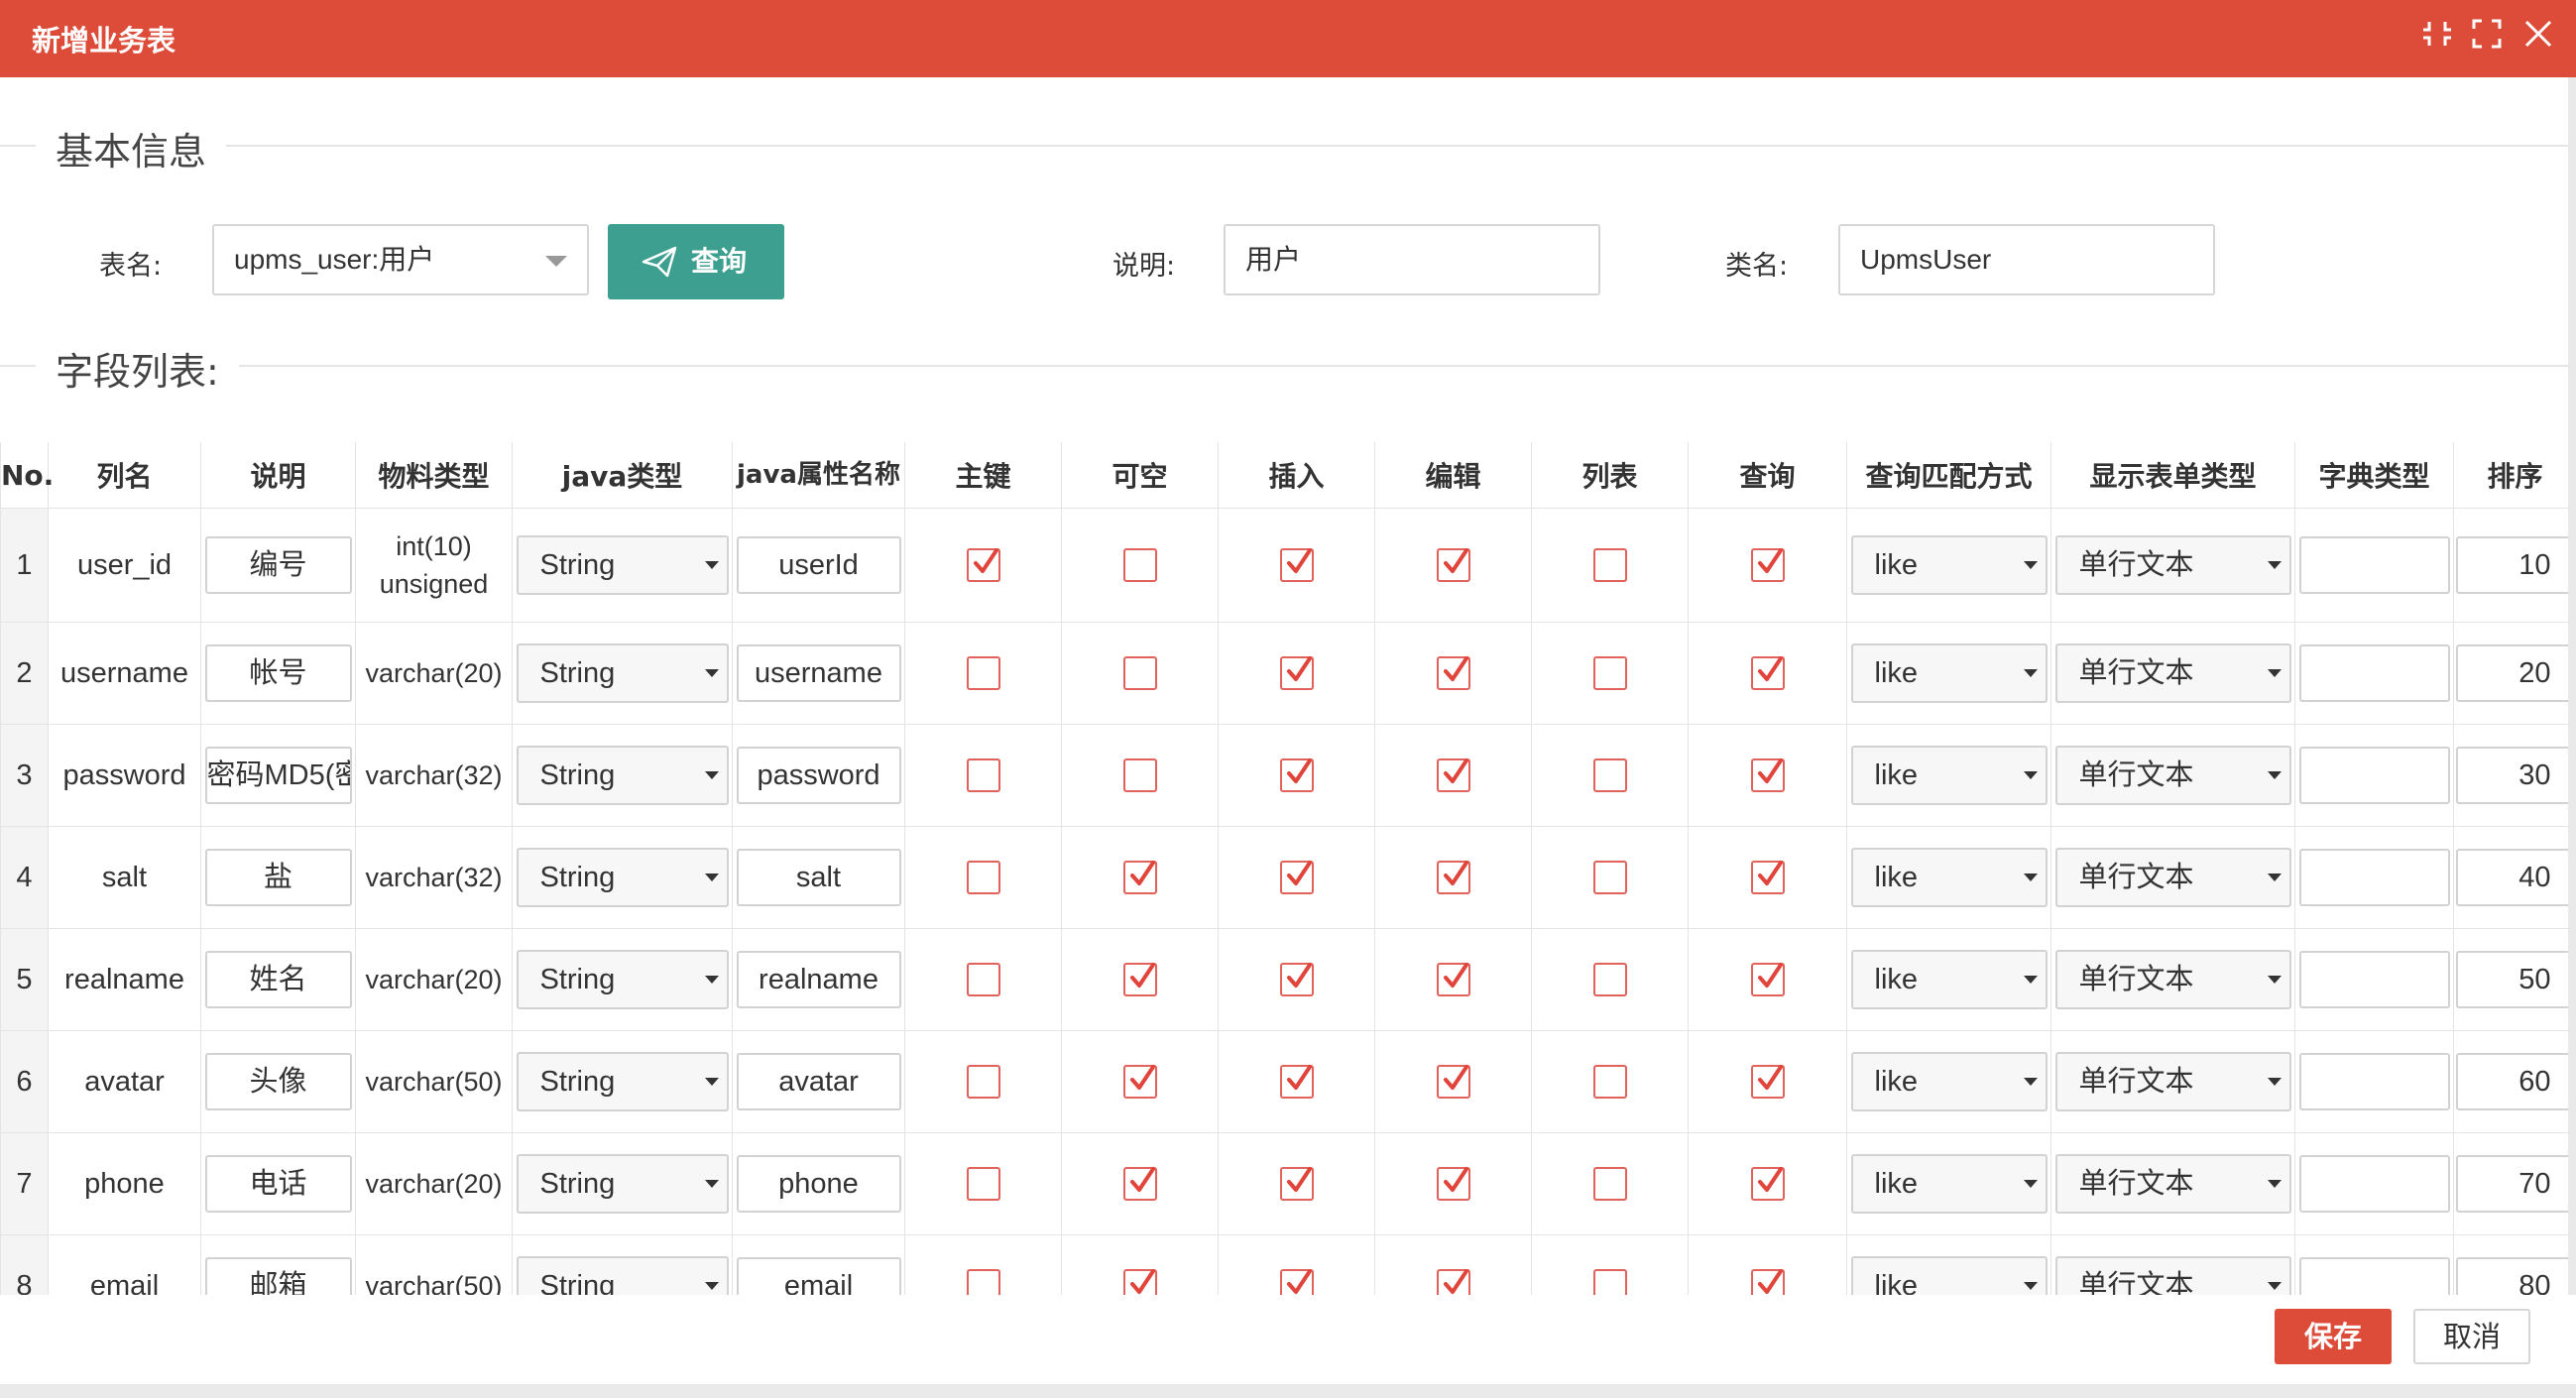 The image size is (2576, 1398). Describe the element at coordinates (819, 1276) in the screenshot. I see `java-prop-field: email` at that location.